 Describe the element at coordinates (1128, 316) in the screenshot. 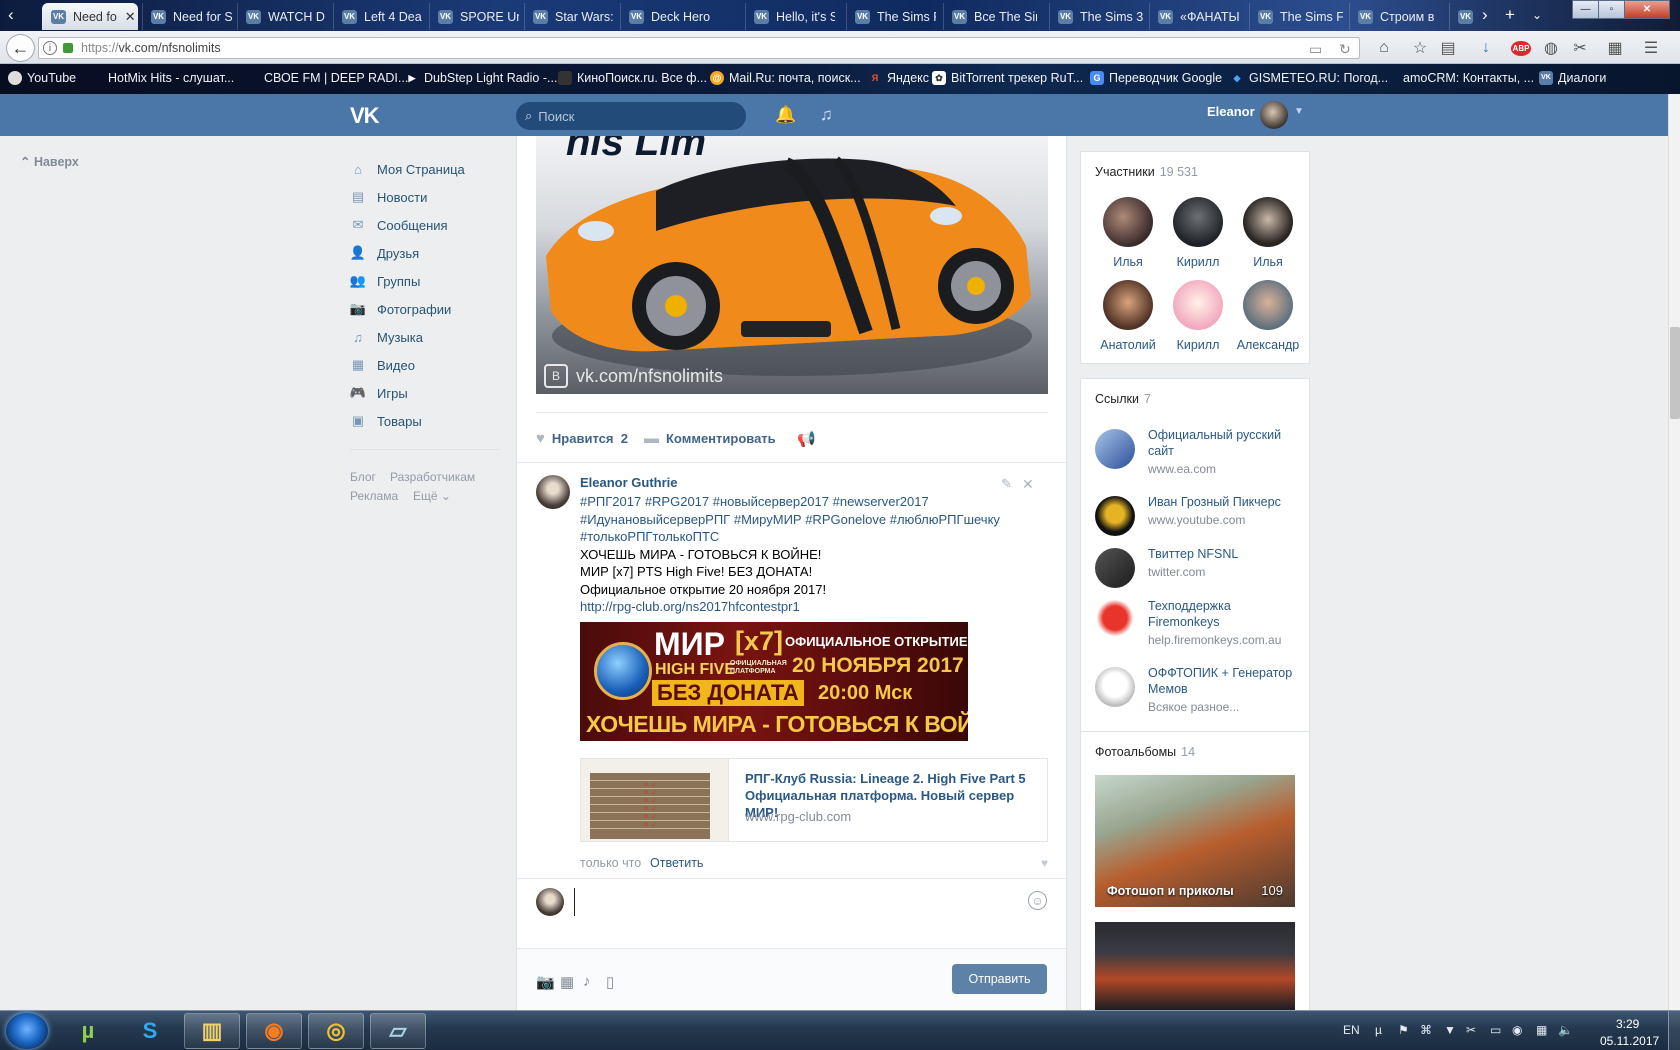

I see `member-item: Анатолий` at that location.